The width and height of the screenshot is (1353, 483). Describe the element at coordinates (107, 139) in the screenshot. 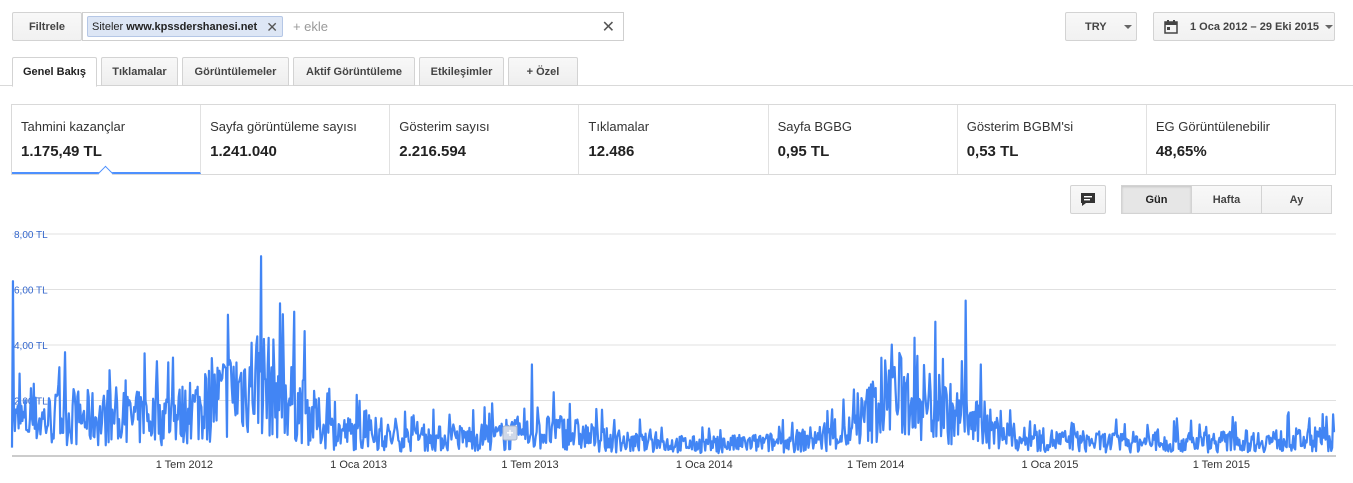

I see `metric-estimated-earnings: Tahmini kazançlar 1.175,49 TL` at that location.